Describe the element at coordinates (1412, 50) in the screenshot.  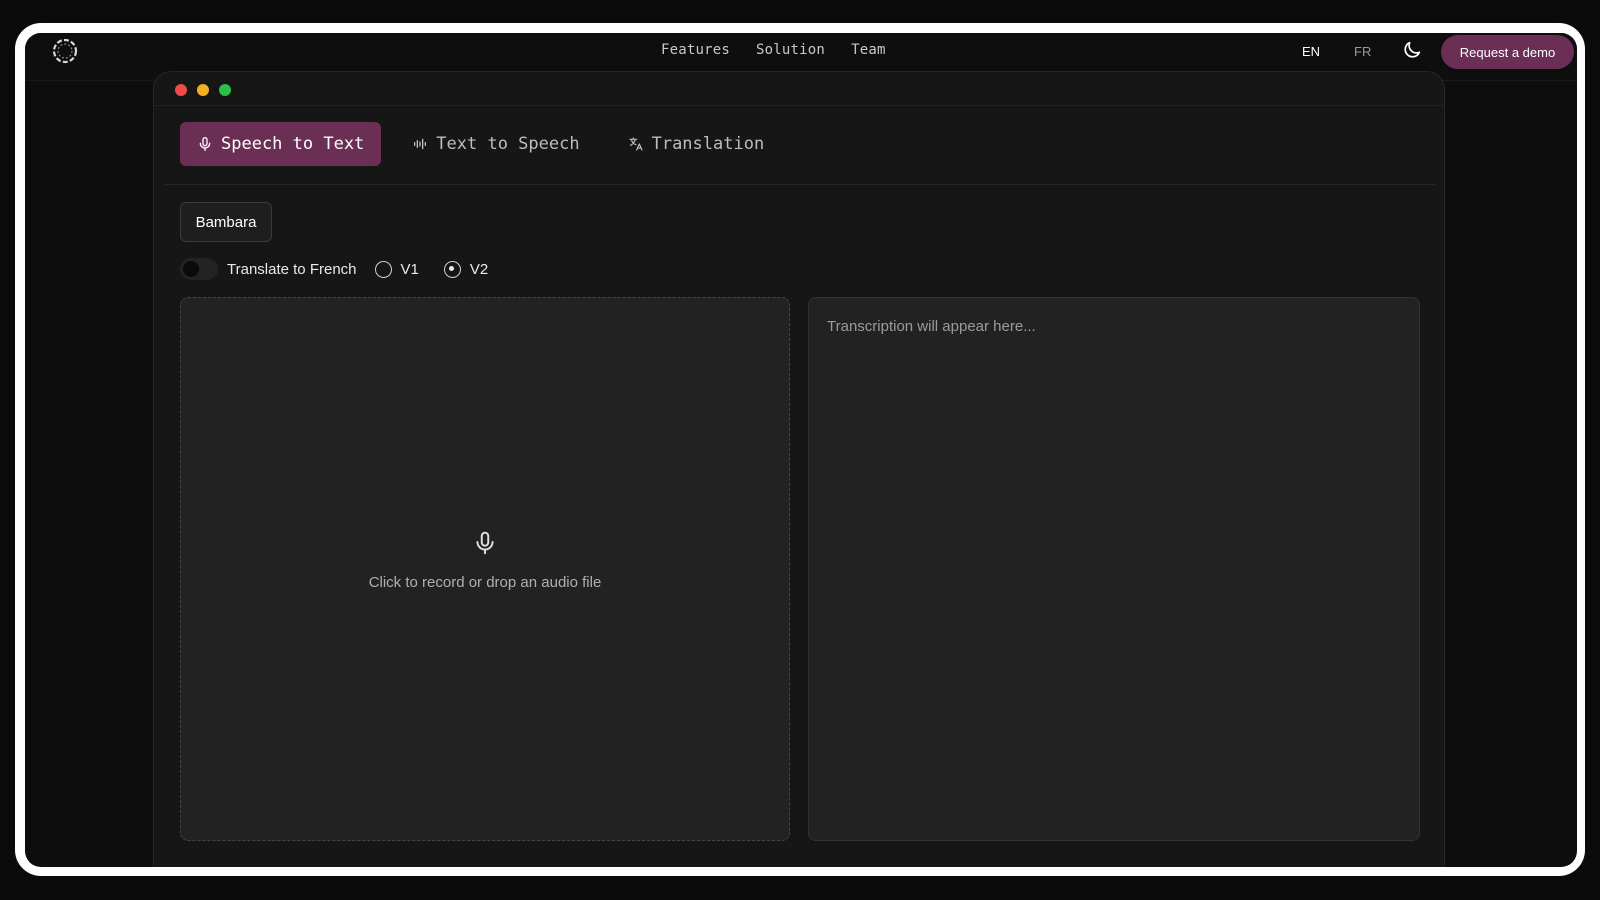
I see `moon-icon` at that location.